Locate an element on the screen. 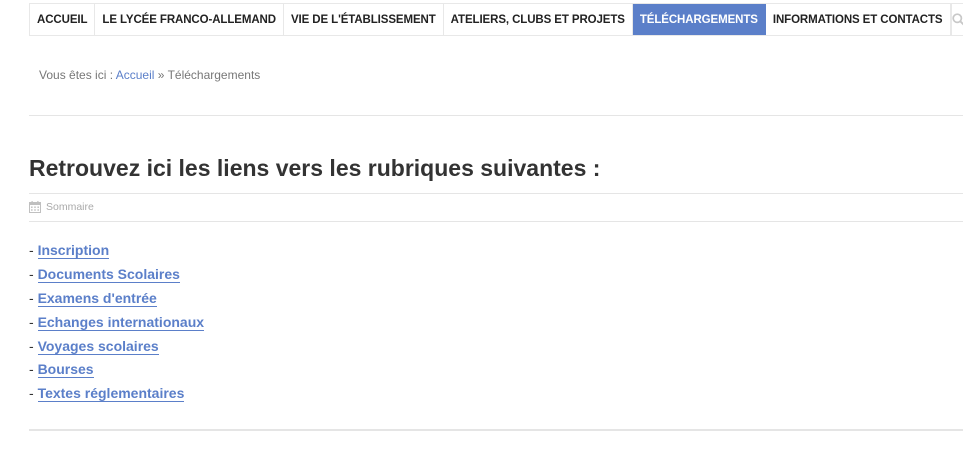  search-button is located at coordinates (956, 19).